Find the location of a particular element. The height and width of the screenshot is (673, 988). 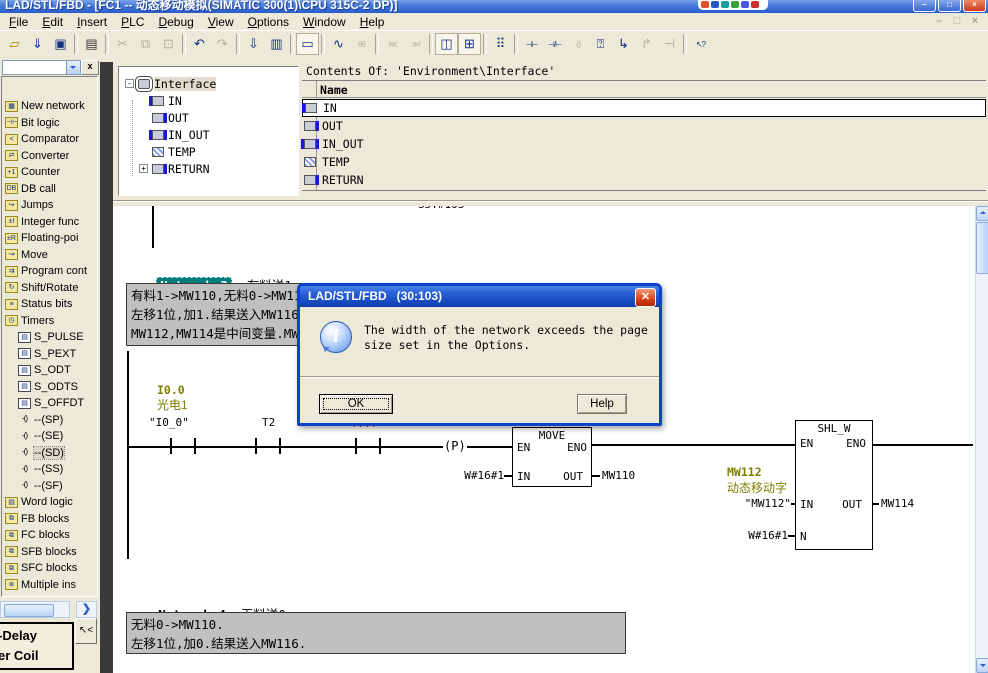

menu-help: Help is located at coordinates (372, 22).